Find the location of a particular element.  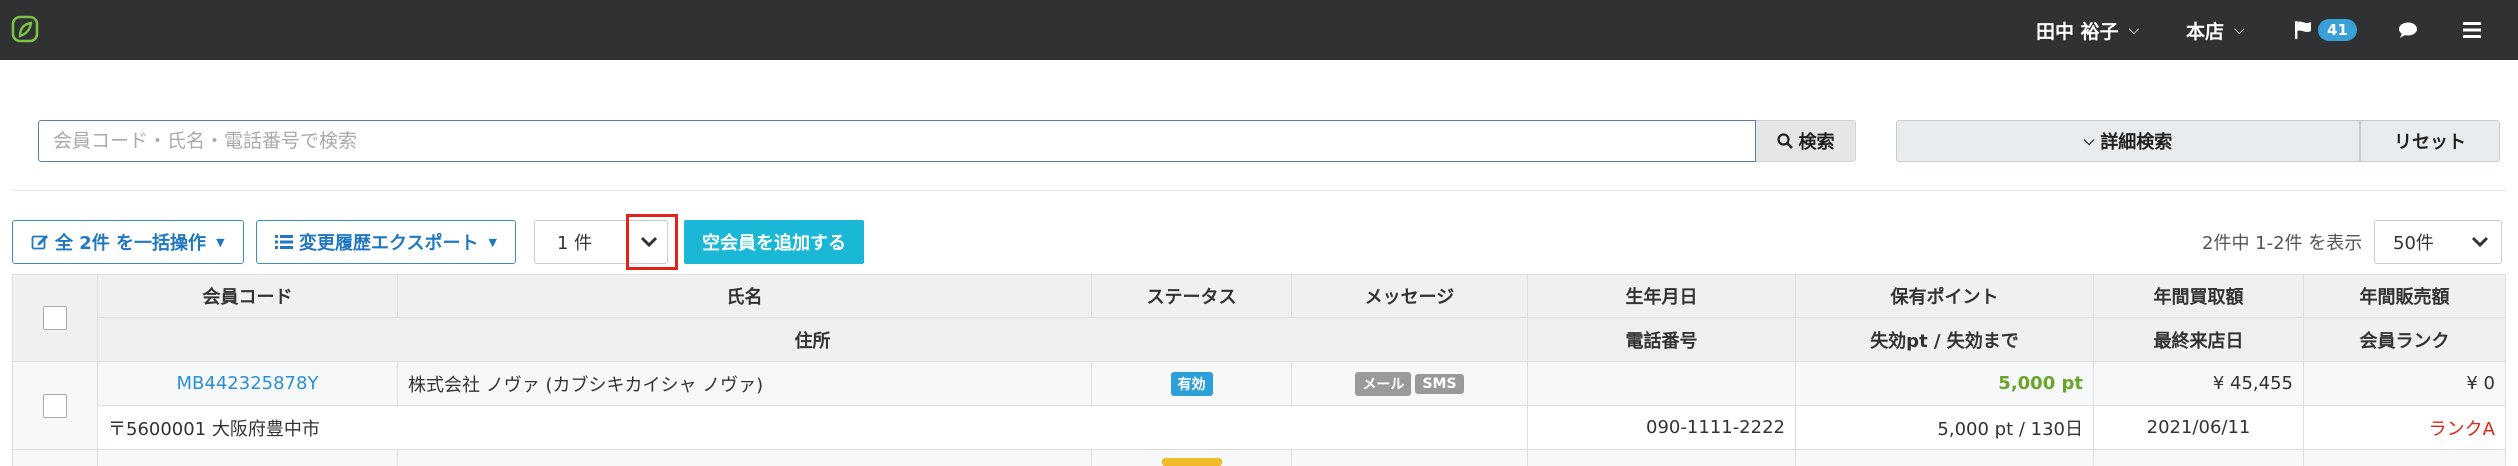

hamburger-menu-icon is located at coordinates (2472, 30).